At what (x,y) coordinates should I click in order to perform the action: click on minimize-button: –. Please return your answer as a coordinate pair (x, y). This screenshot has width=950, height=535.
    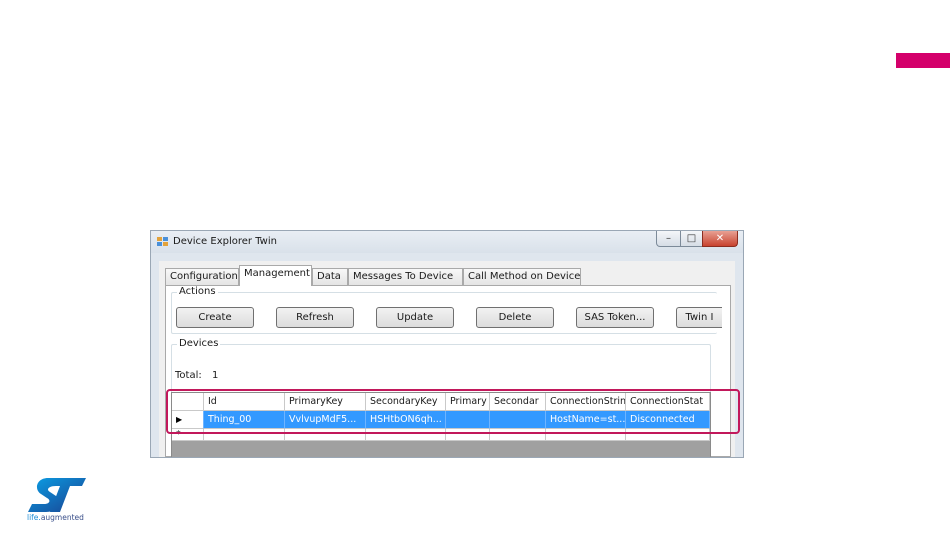
    Looking at the image, I should click on (668, 239).